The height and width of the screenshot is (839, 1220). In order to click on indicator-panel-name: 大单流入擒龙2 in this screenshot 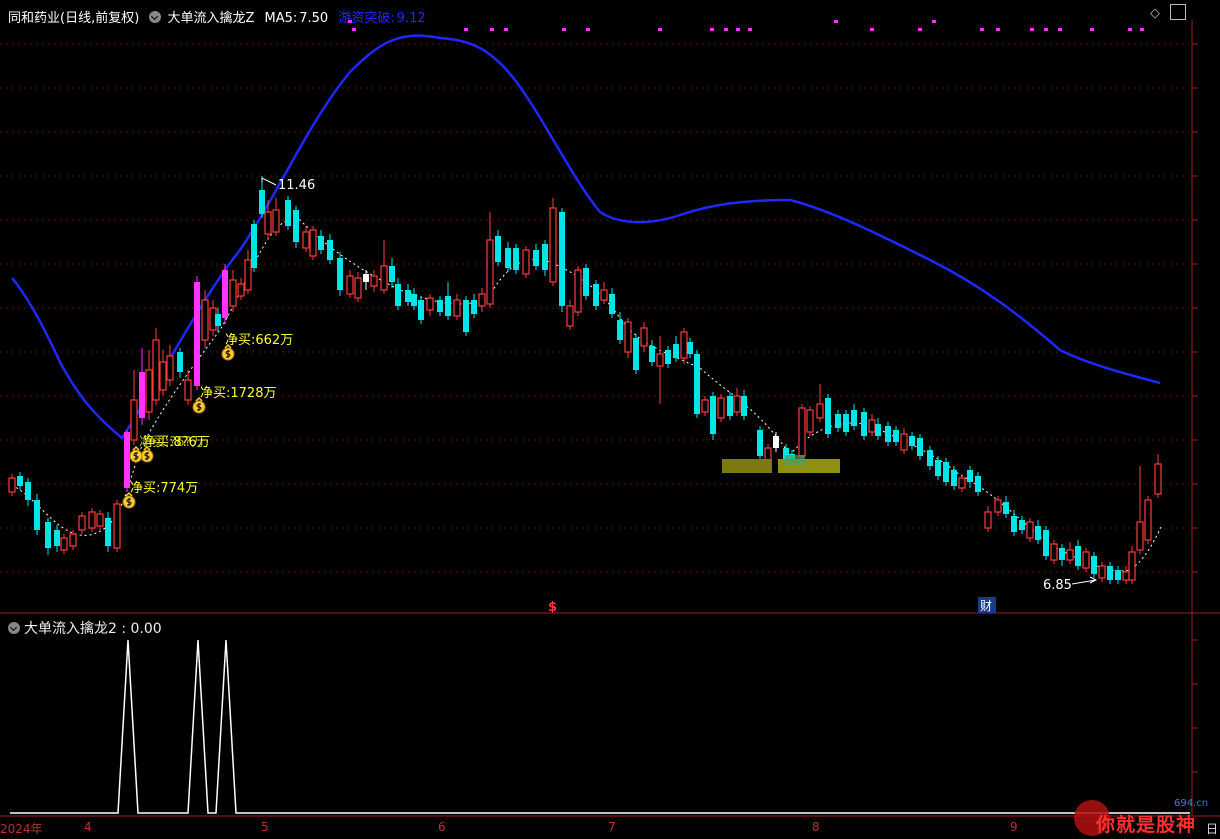, I will do `click(70, 629)`.